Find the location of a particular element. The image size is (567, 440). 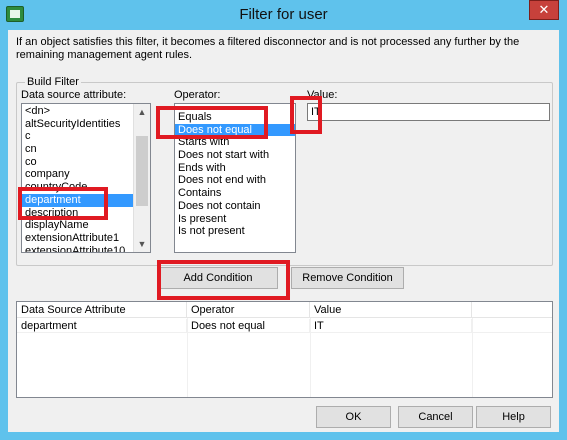

operator-list-item: Contains is located at coordinates (235, 193).